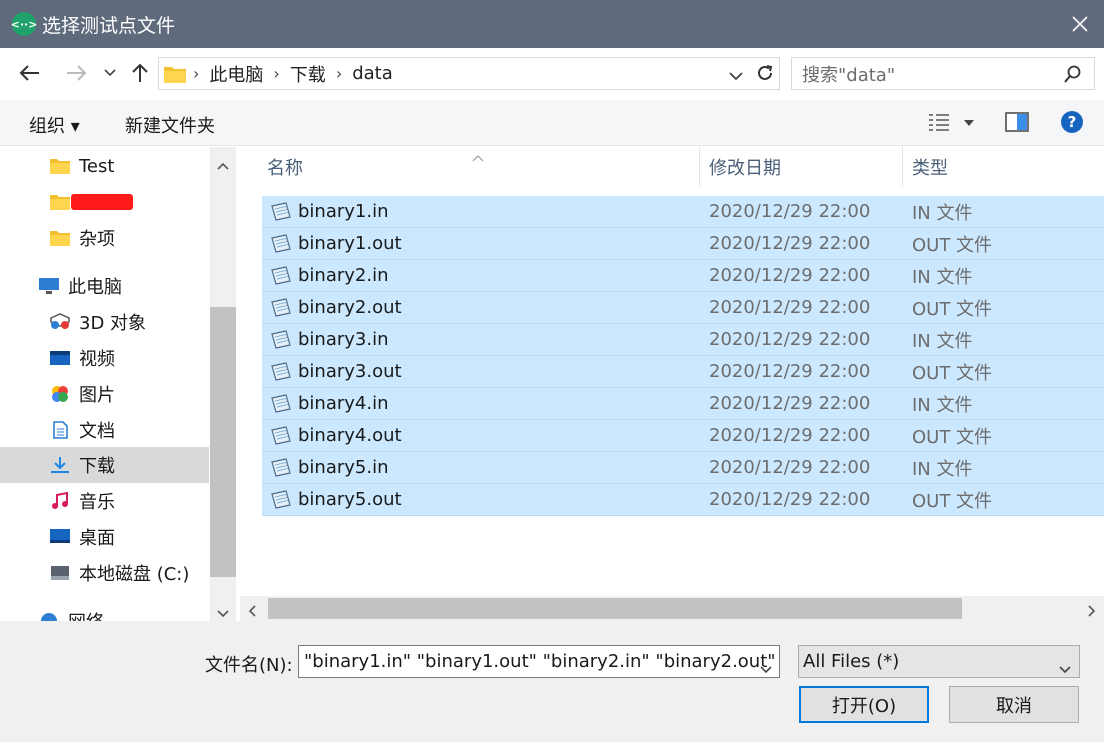  I want to click on new-folder-button: 新建文件夹, so click(170, 125).